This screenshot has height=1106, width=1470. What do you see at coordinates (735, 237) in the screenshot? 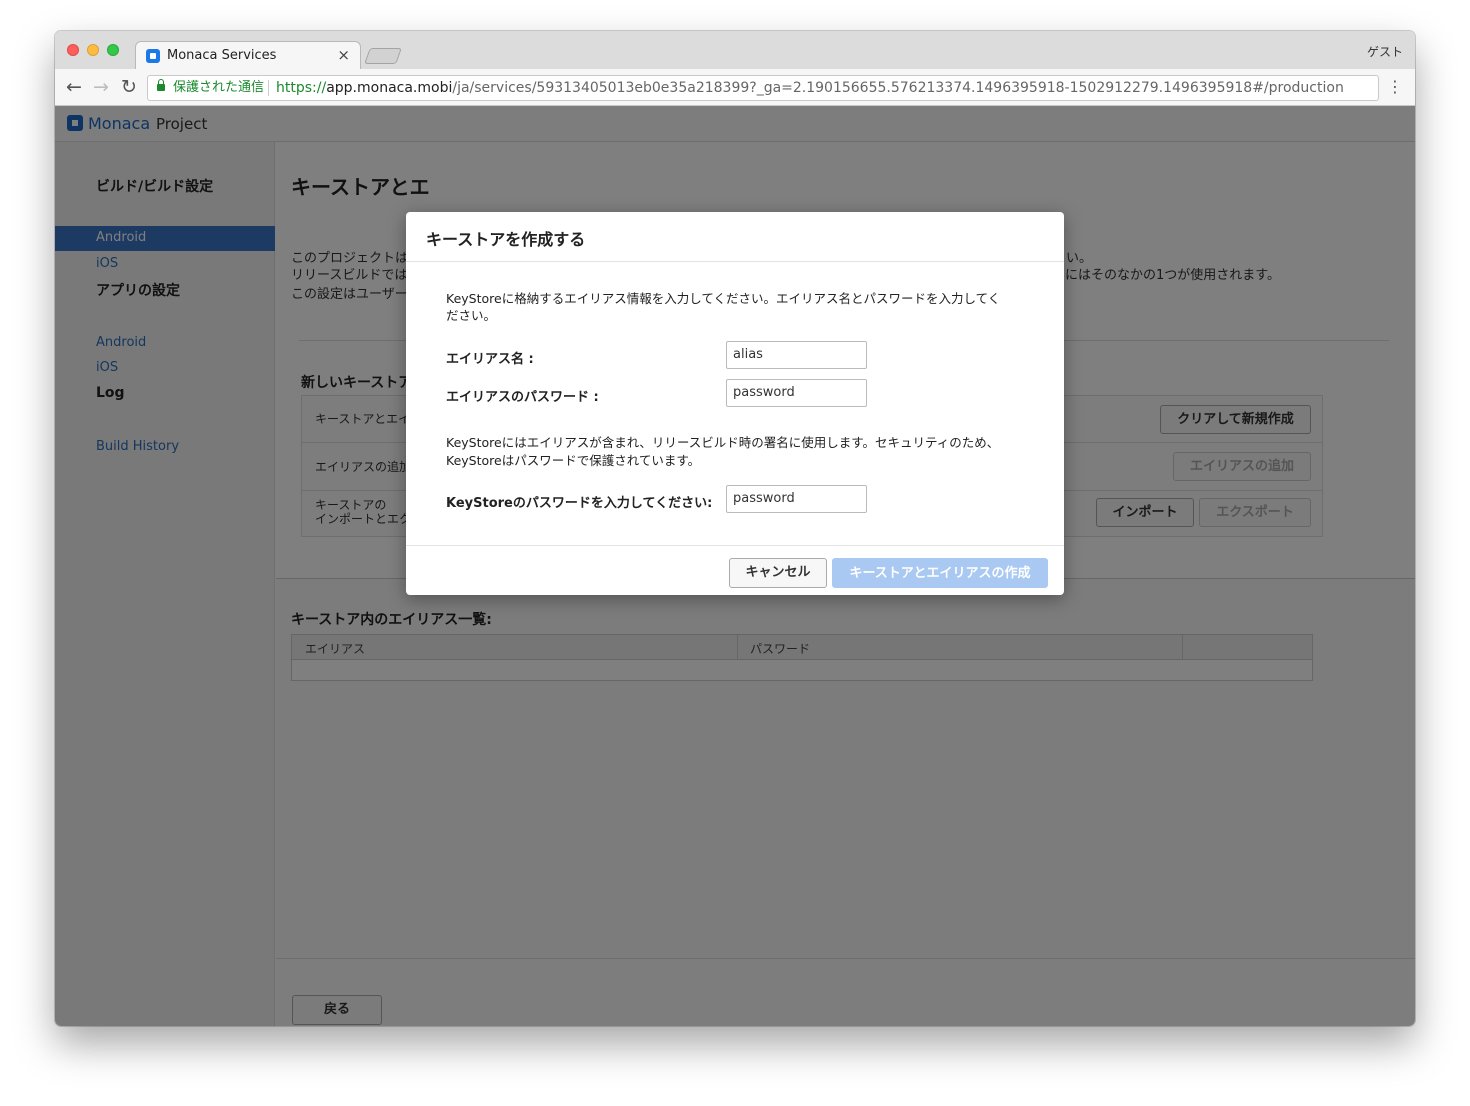
I see `dialog-header: キーストアを作成する` at bounding box center [735, 237].